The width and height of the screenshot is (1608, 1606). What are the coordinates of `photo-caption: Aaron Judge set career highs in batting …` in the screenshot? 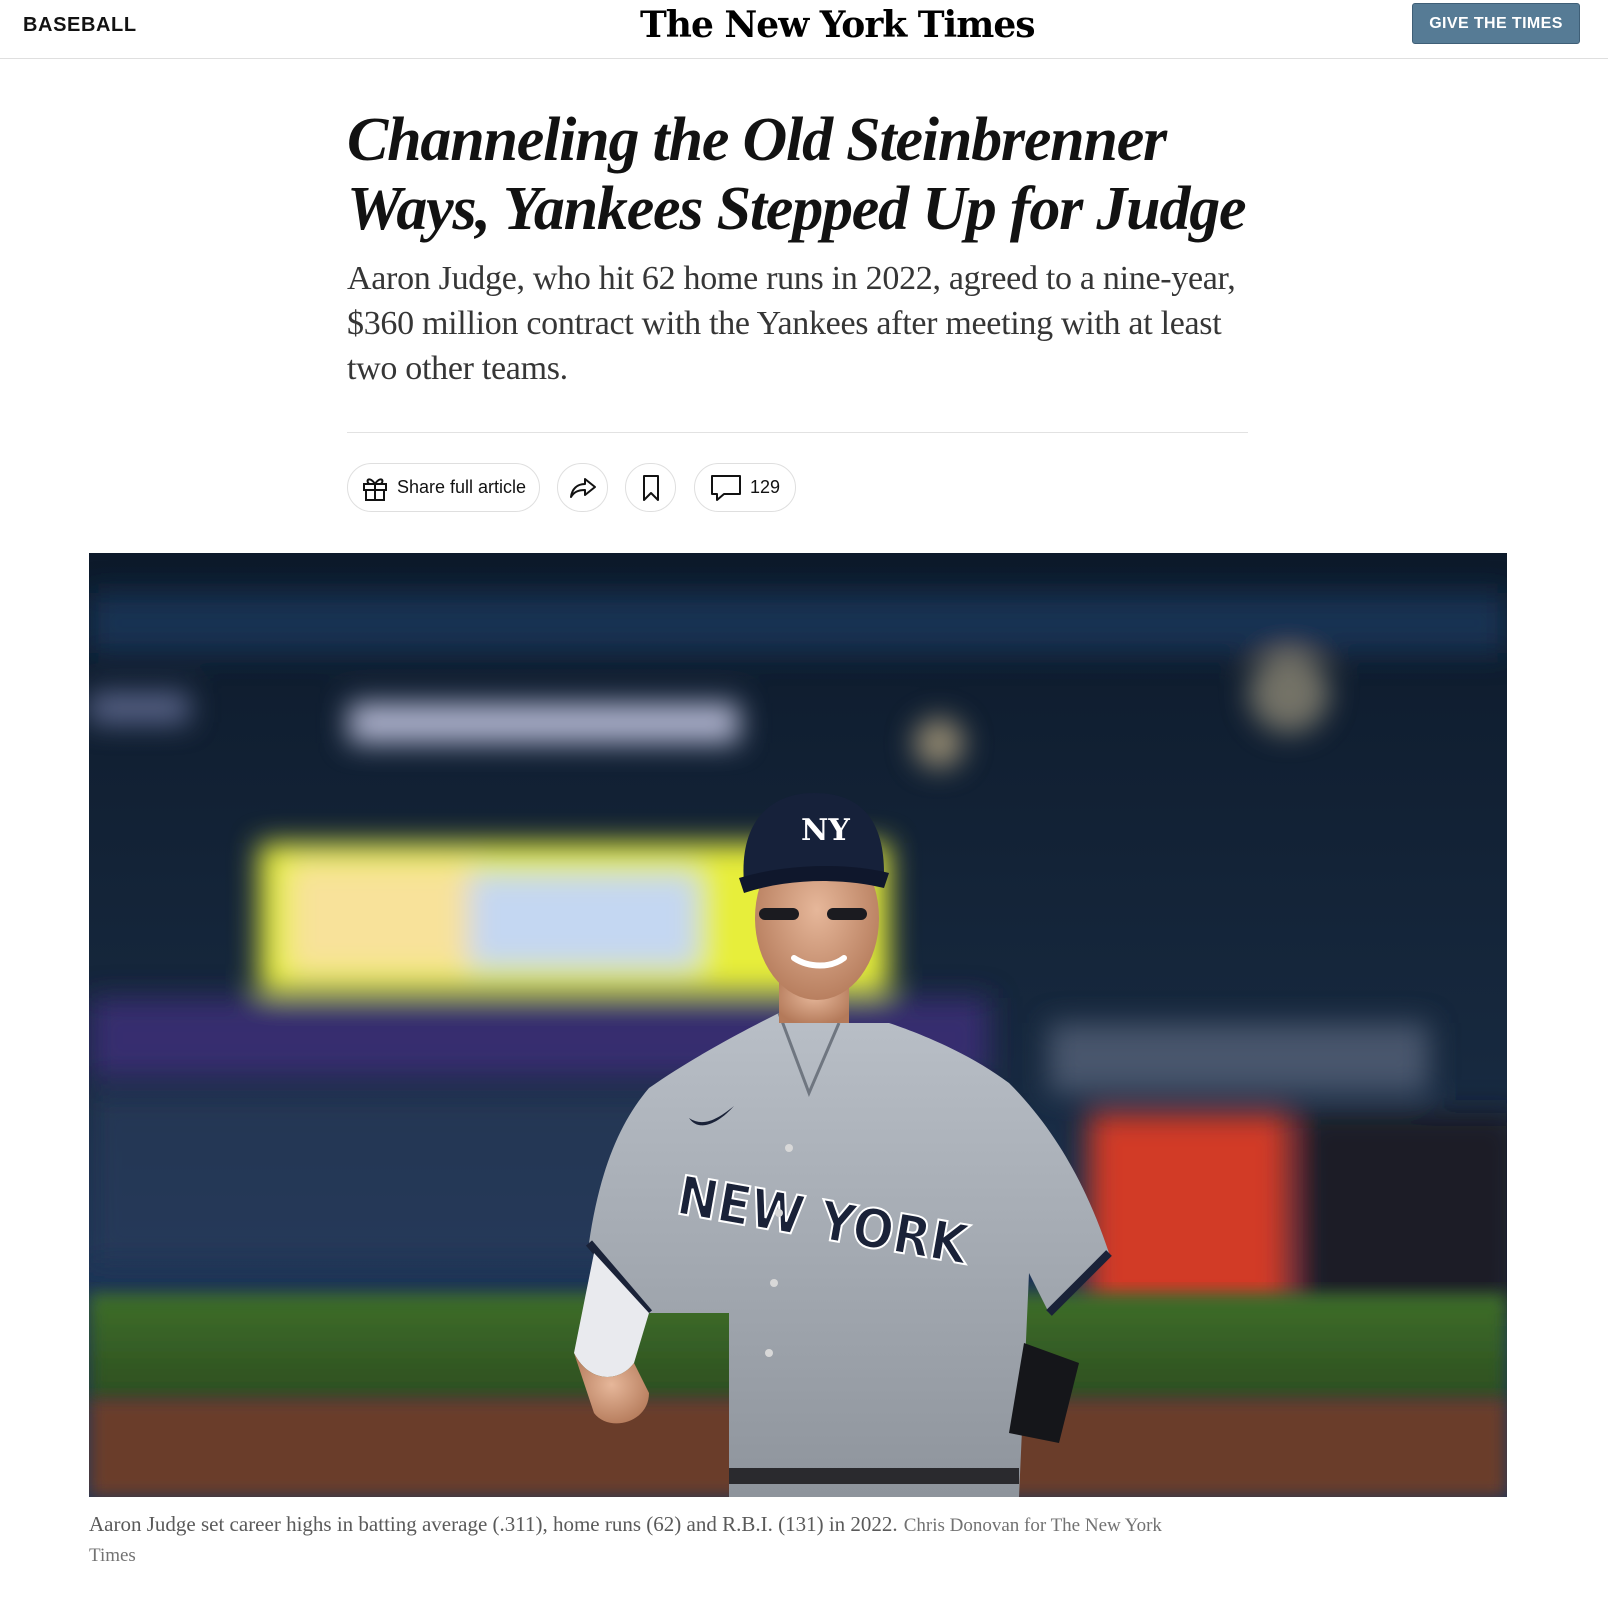 It's located at (644, 1540).